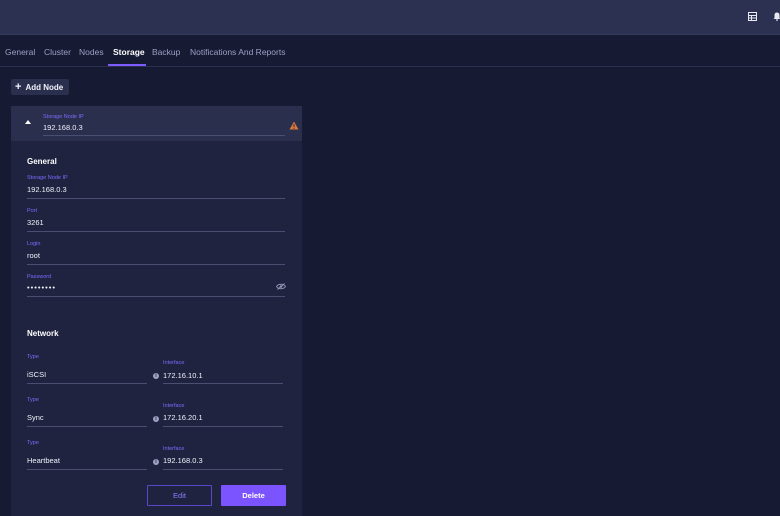 Image resolution: width=780 pixels, height=516 pixels. Describe the element at coordinates (91, 52) in the screenshot. I see `tab-nodes: Nodes` at that location.